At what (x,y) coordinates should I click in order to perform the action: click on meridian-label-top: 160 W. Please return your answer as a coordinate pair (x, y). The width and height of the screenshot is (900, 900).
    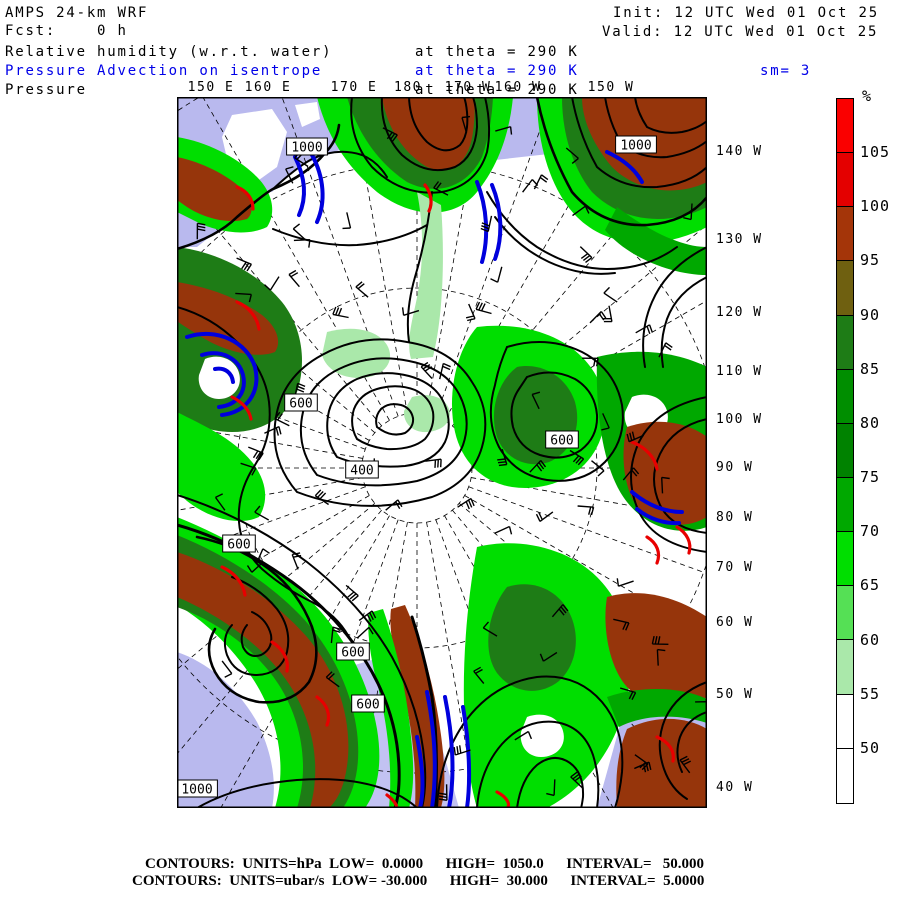
    Looking at the image, I should click on (518, 87).